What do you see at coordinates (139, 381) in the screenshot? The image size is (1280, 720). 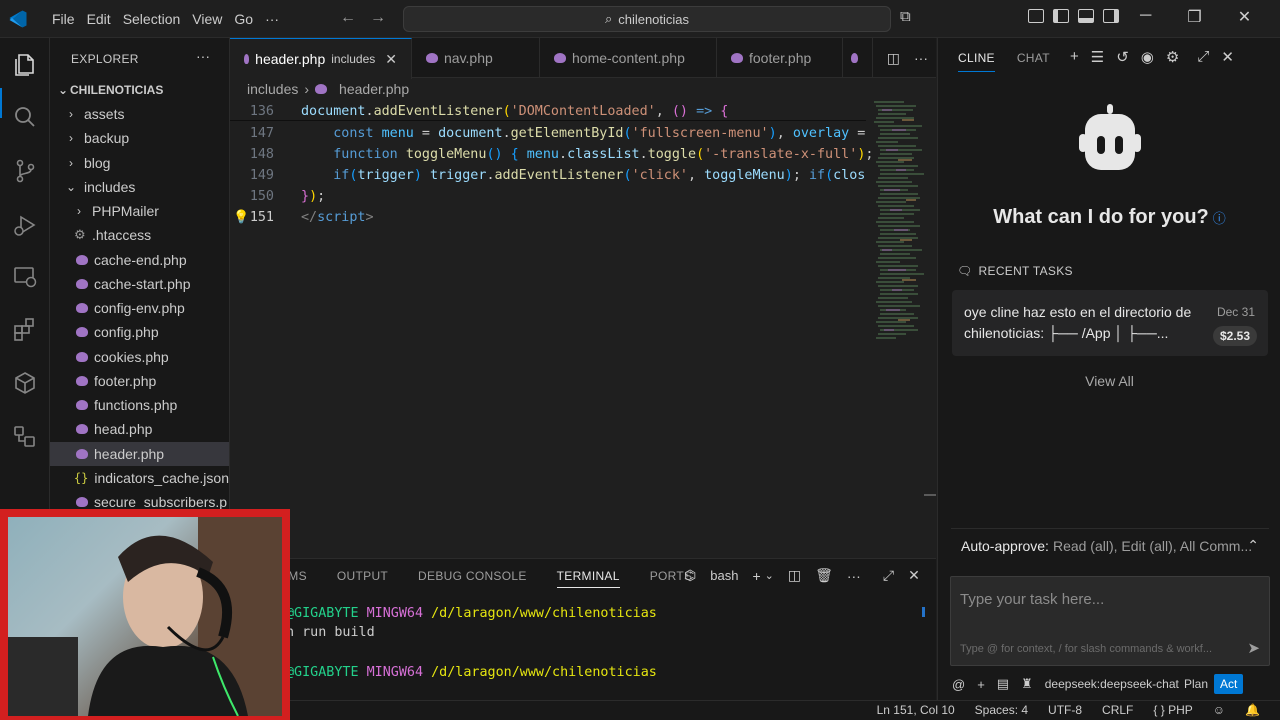 I see `file-item: footer.php` at bounding box center [139, 381].